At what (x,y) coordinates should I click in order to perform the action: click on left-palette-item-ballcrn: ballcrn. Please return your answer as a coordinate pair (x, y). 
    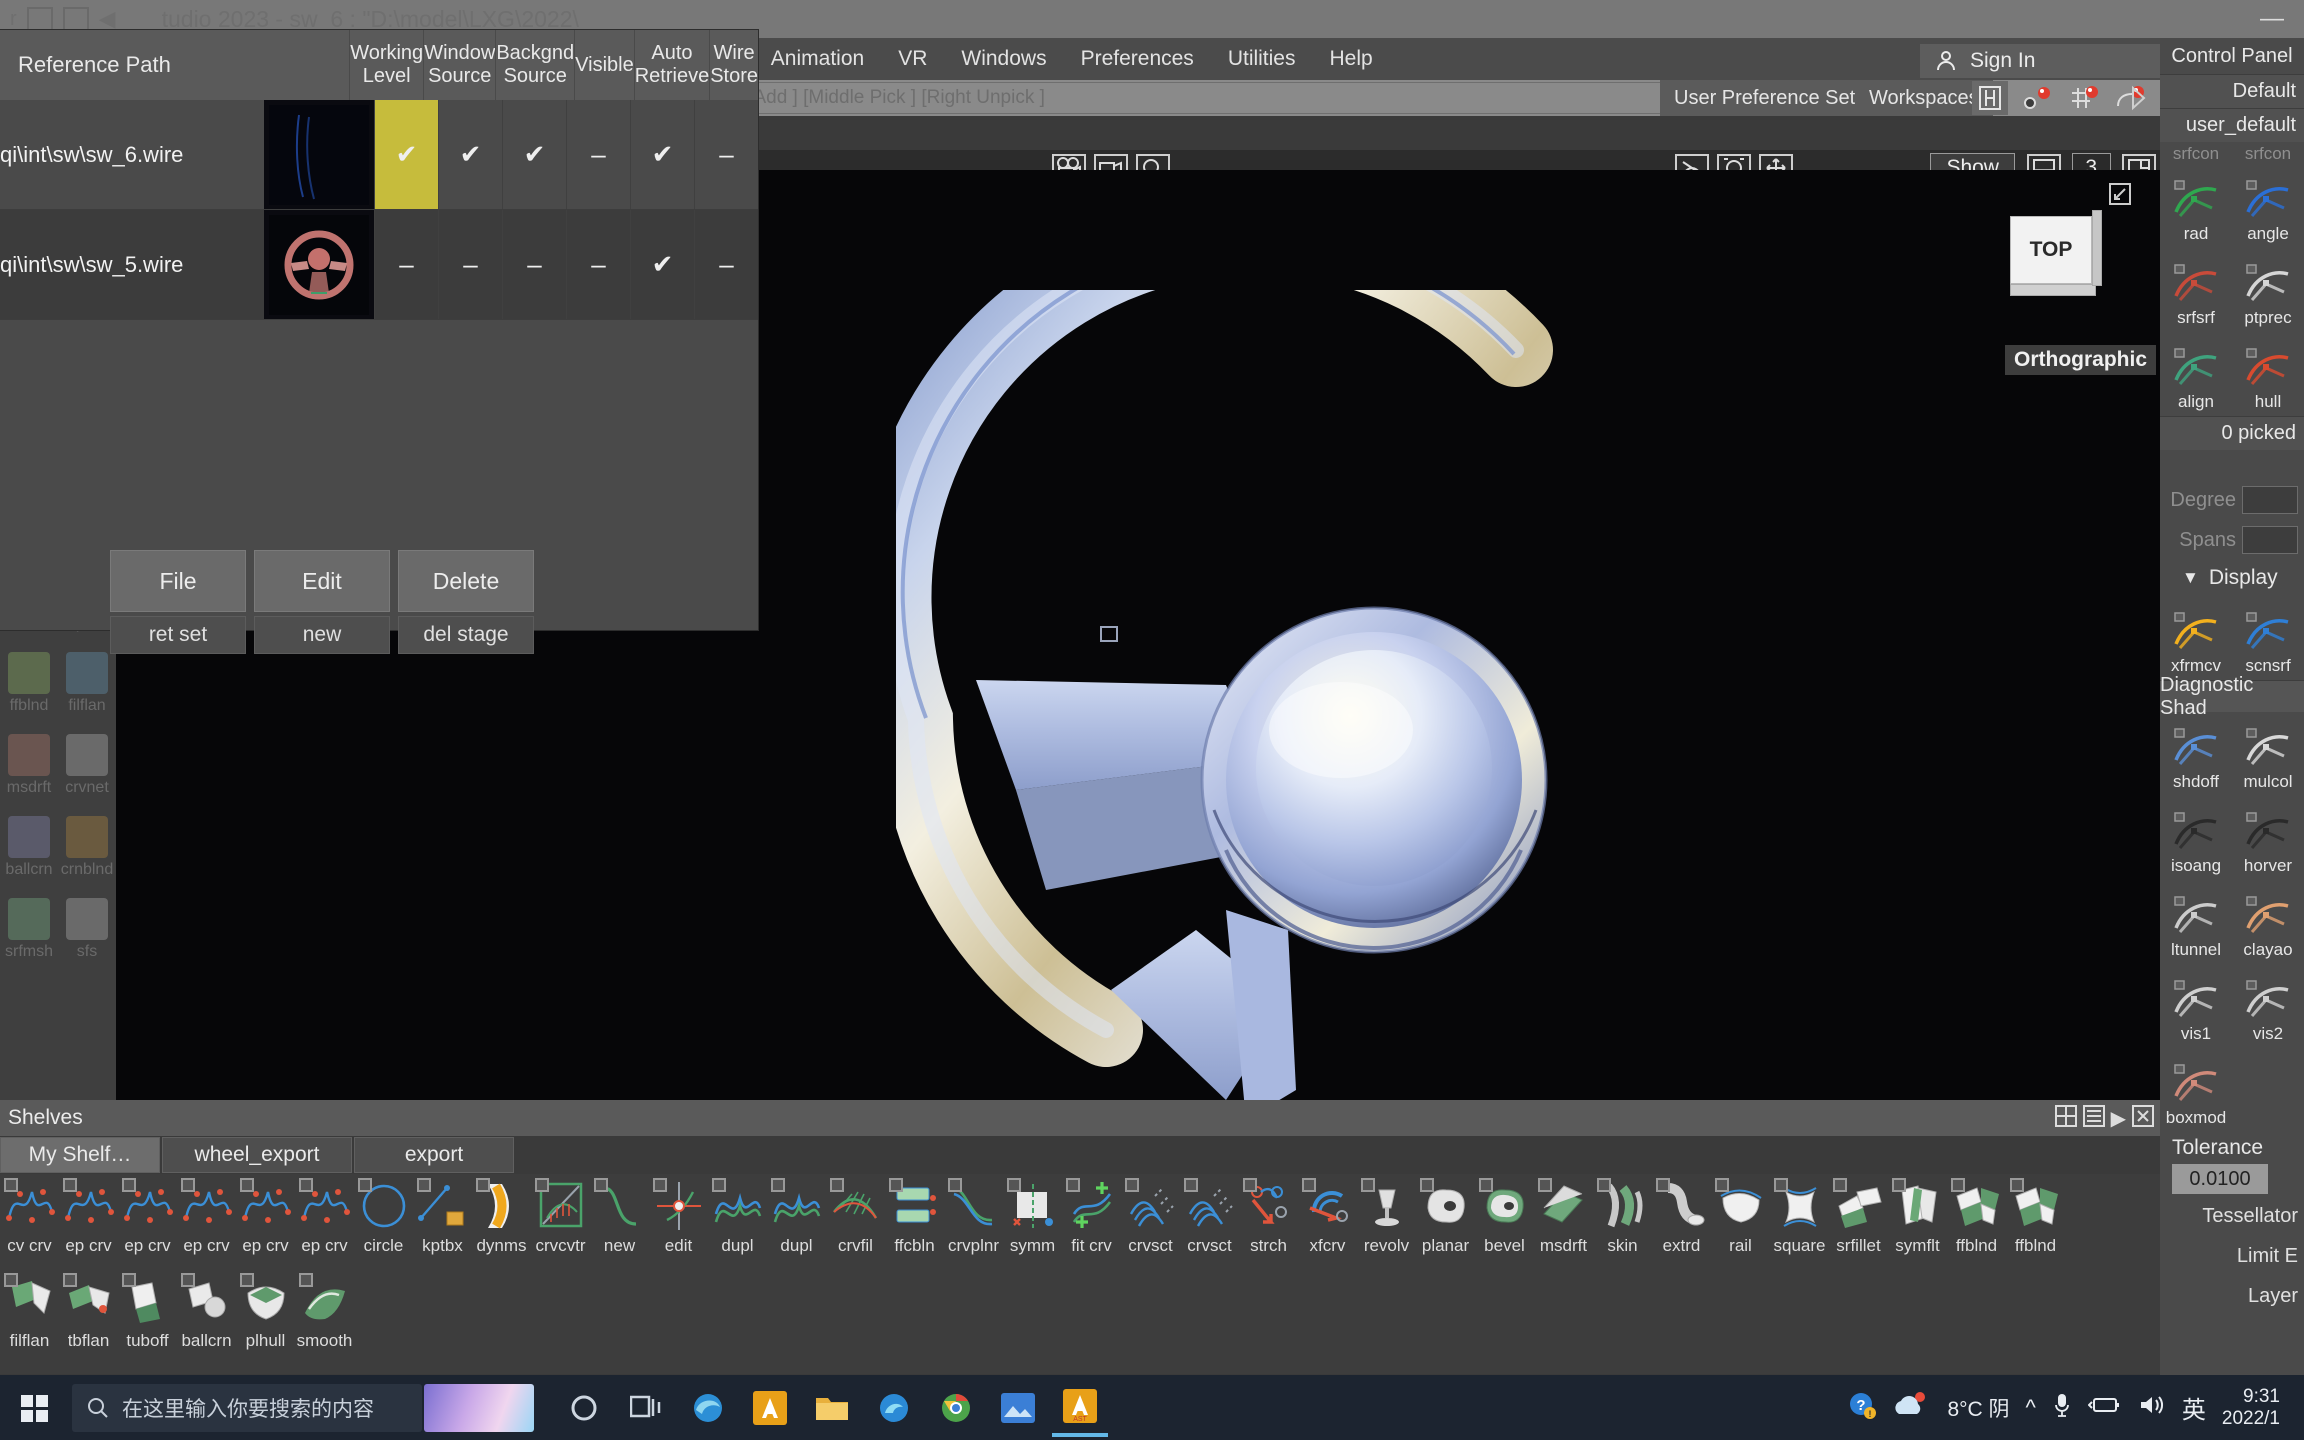
    Looking at the image, I should click on (29, 842).